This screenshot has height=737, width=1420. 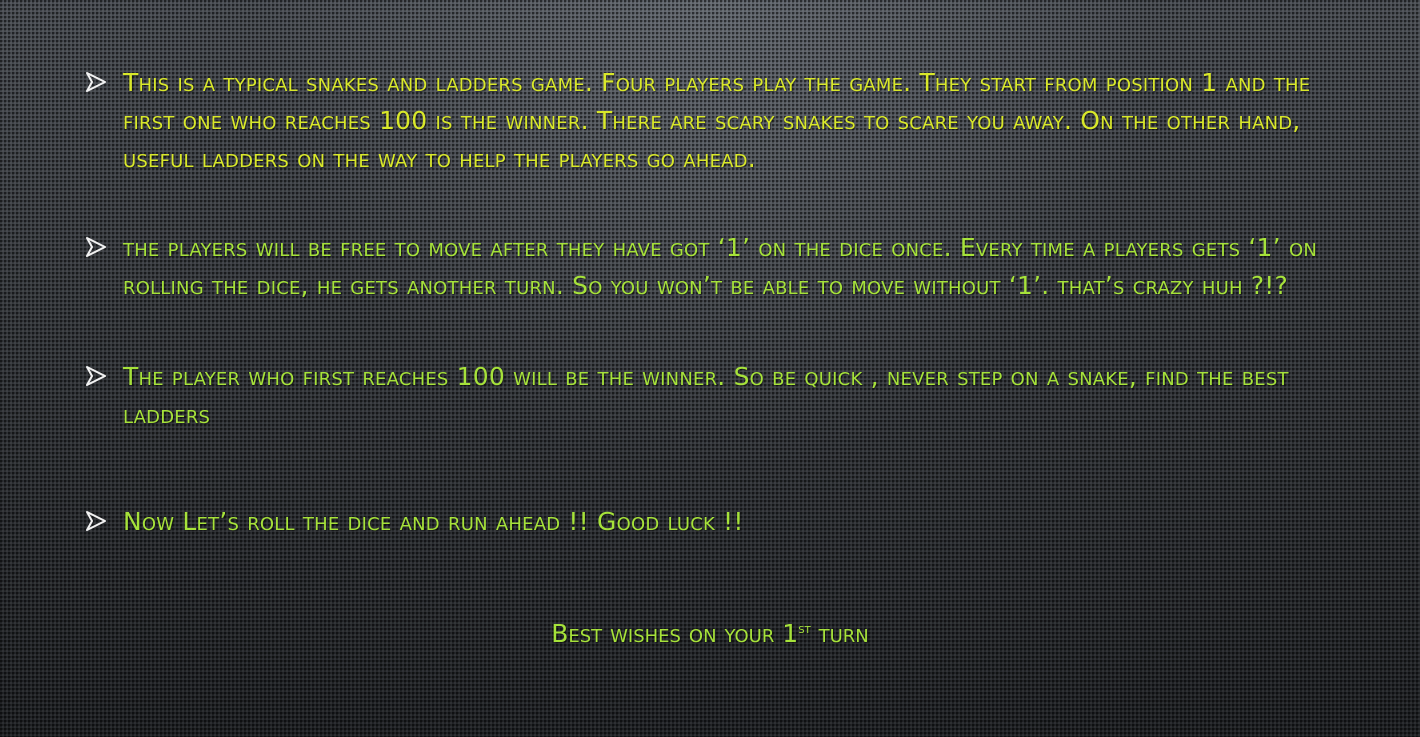 What do you see at coordinates (839, 633) in the screenshot?
I see `closing-text-end: turn` at bounding box center [839, 633].